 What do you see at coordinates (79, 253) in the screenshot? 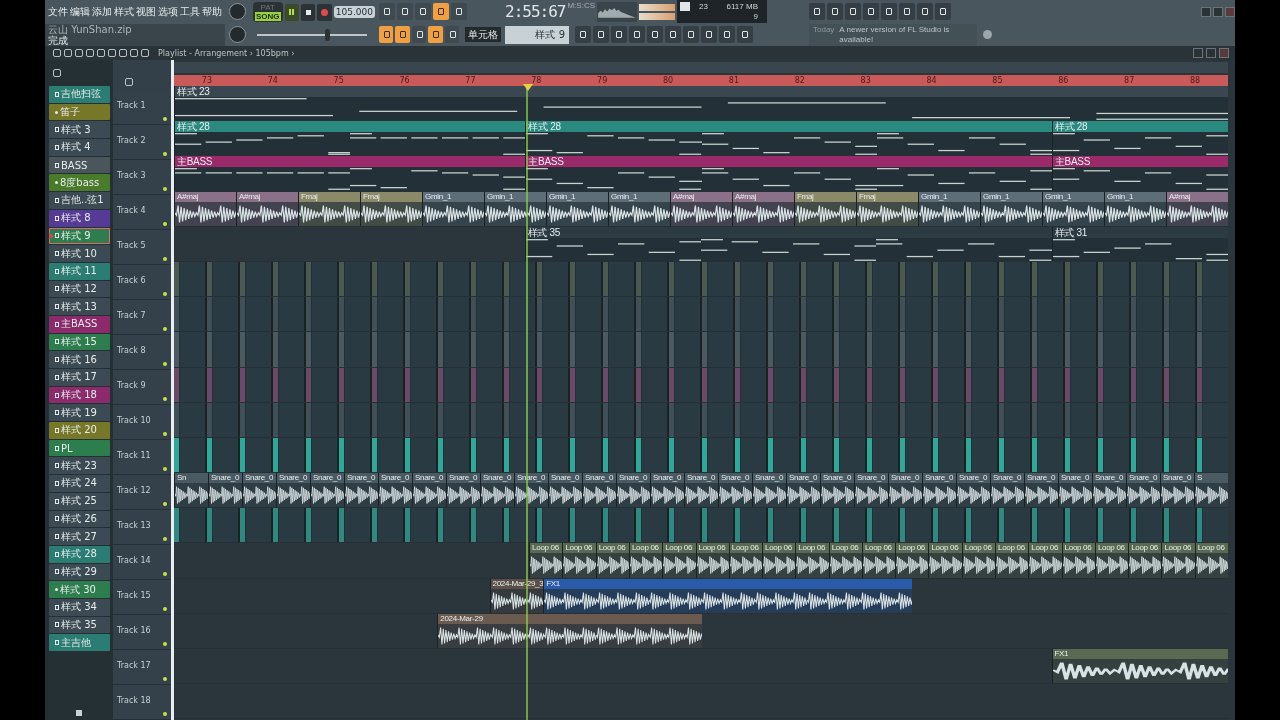
I see `pattern-item: 样式 10` at bounding box center [79, 253].